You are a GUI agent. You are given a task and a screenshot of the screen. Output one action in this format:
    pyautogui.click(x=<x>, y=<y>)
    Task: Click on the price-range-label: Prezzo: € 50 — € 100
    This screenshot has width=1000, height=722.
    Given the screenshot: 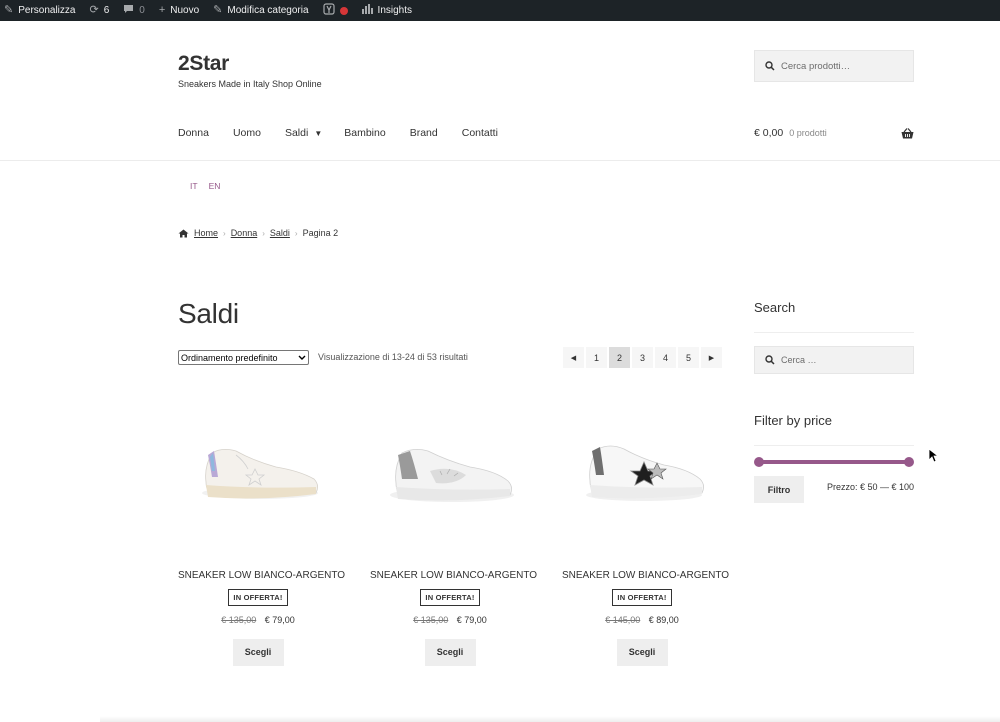 What is the action you would take?
    pyautogui.click(x=870, y=487)
    